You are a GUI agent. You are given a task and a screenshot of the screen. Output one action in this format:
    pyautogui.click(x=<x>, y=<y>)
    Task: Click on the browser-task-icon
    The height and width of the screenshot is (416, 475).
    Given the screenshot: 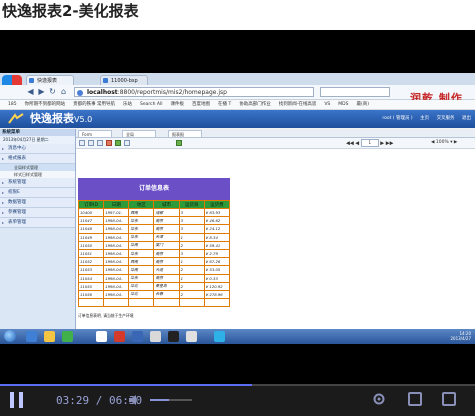 What is the action you would take?
    pyautogui.click(x=219, y=336)
    